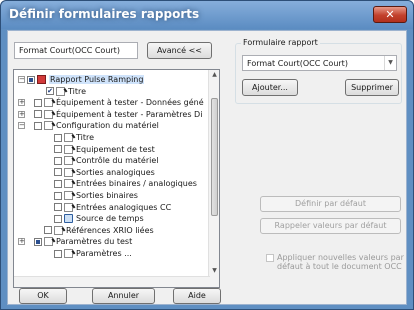  I want to click on tree-item: ✔ Titre, so click(66, 91).